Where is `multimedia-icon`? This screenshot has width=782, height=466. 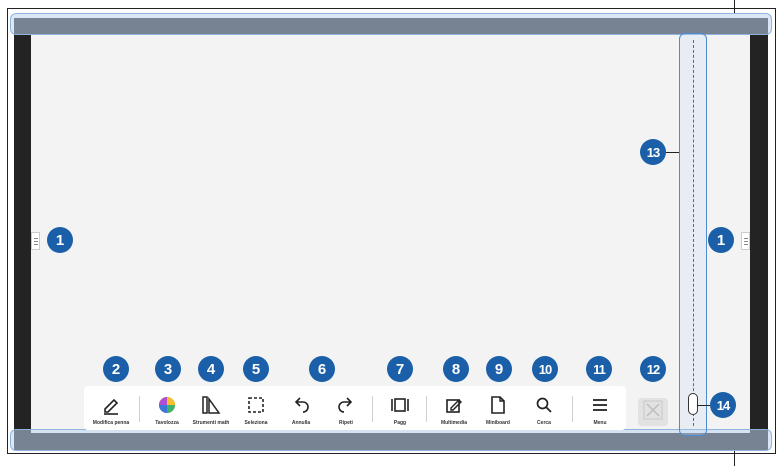
multimedia-icon is located at coordinates (454, 405).